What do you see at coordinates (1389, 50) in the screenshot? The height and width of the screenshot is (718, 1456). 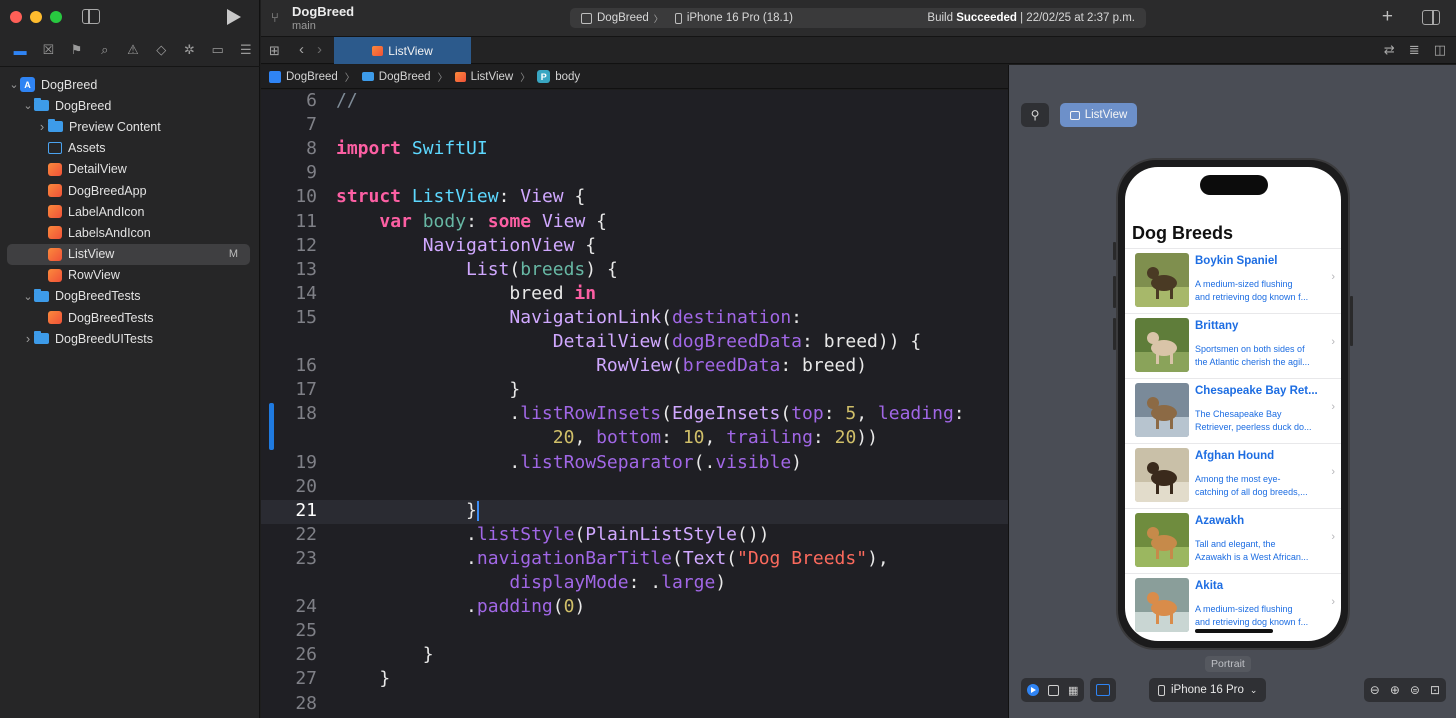 I see `related-items-icon: ⇄` at bounding box center [1389, 50].